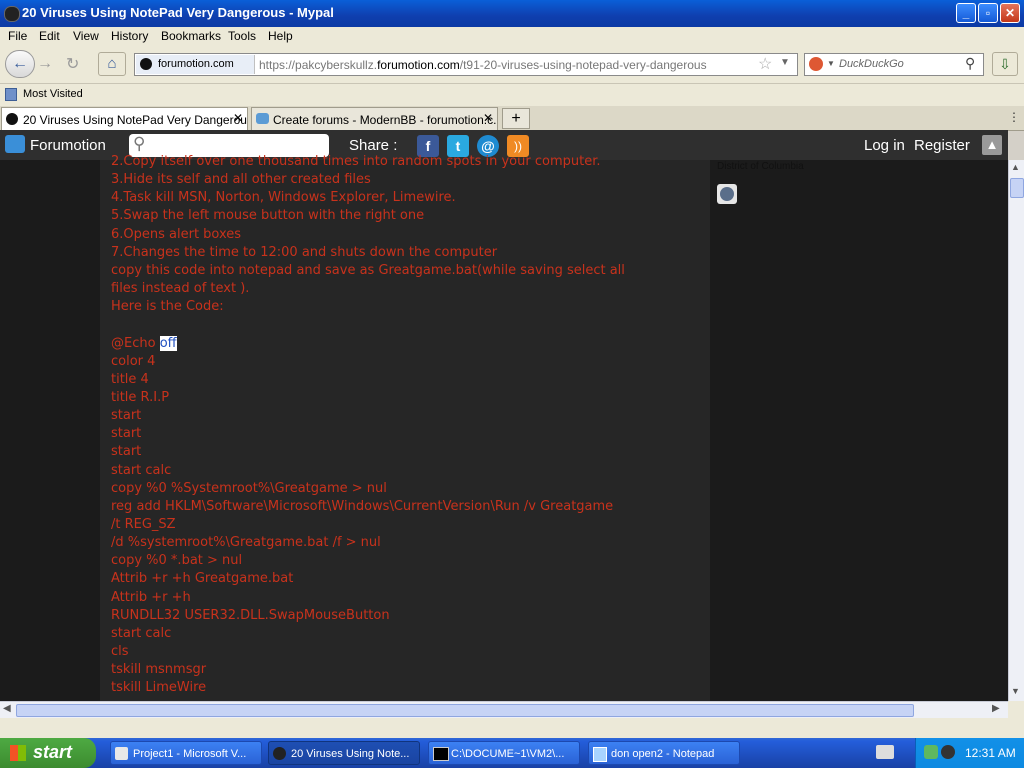  What do you see at coordinates (86, 36) in the screenshot?
I see `menu-view: View` at bounding box center [86, 36].